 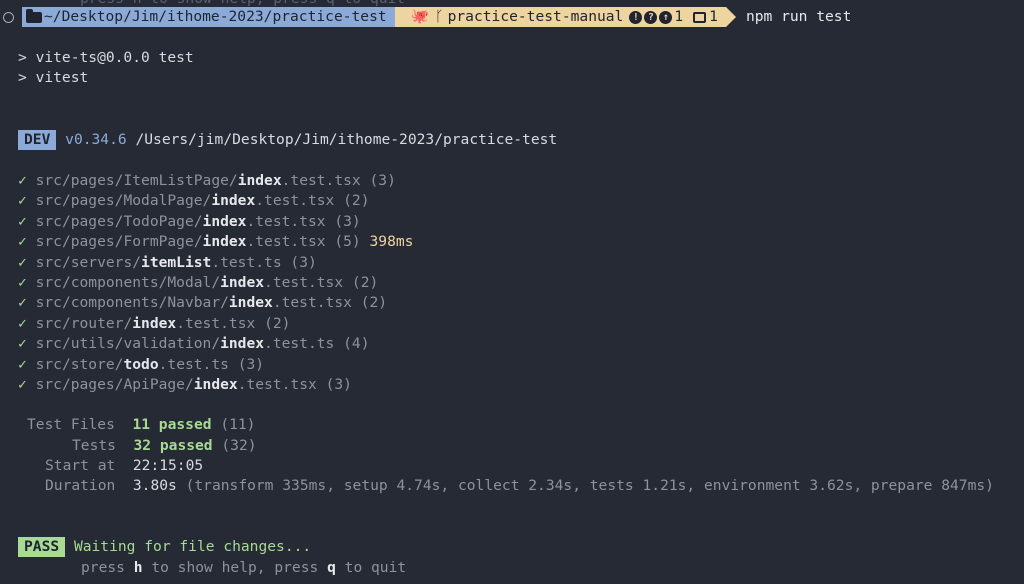 What do you see at coordinates (651, 17) in the screenshot?
I see `question-icon: ?` at bounding box center [651, 17].